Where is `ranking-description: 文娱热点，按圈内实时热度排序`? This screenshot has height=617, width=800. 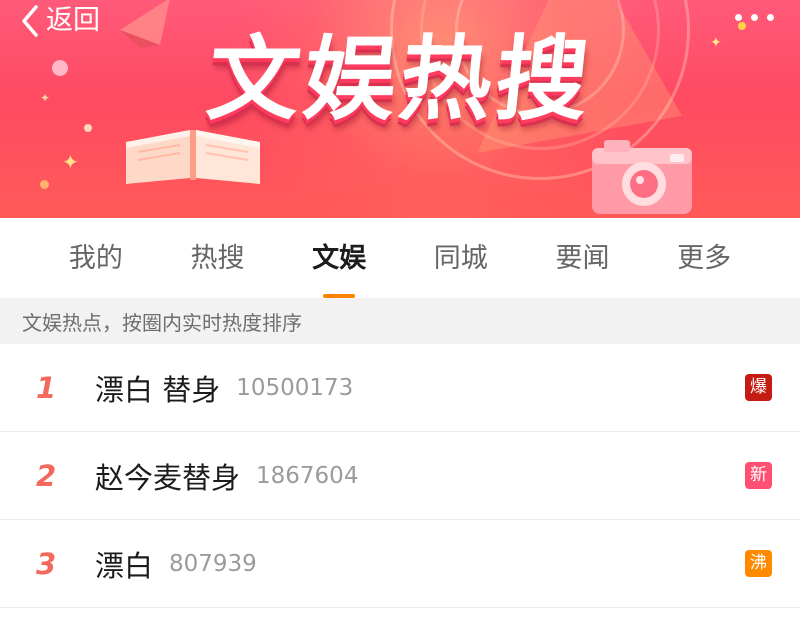 ranking-description: 文娱热点，按圈内实时热度排序 is located at coordinates (400, 321).